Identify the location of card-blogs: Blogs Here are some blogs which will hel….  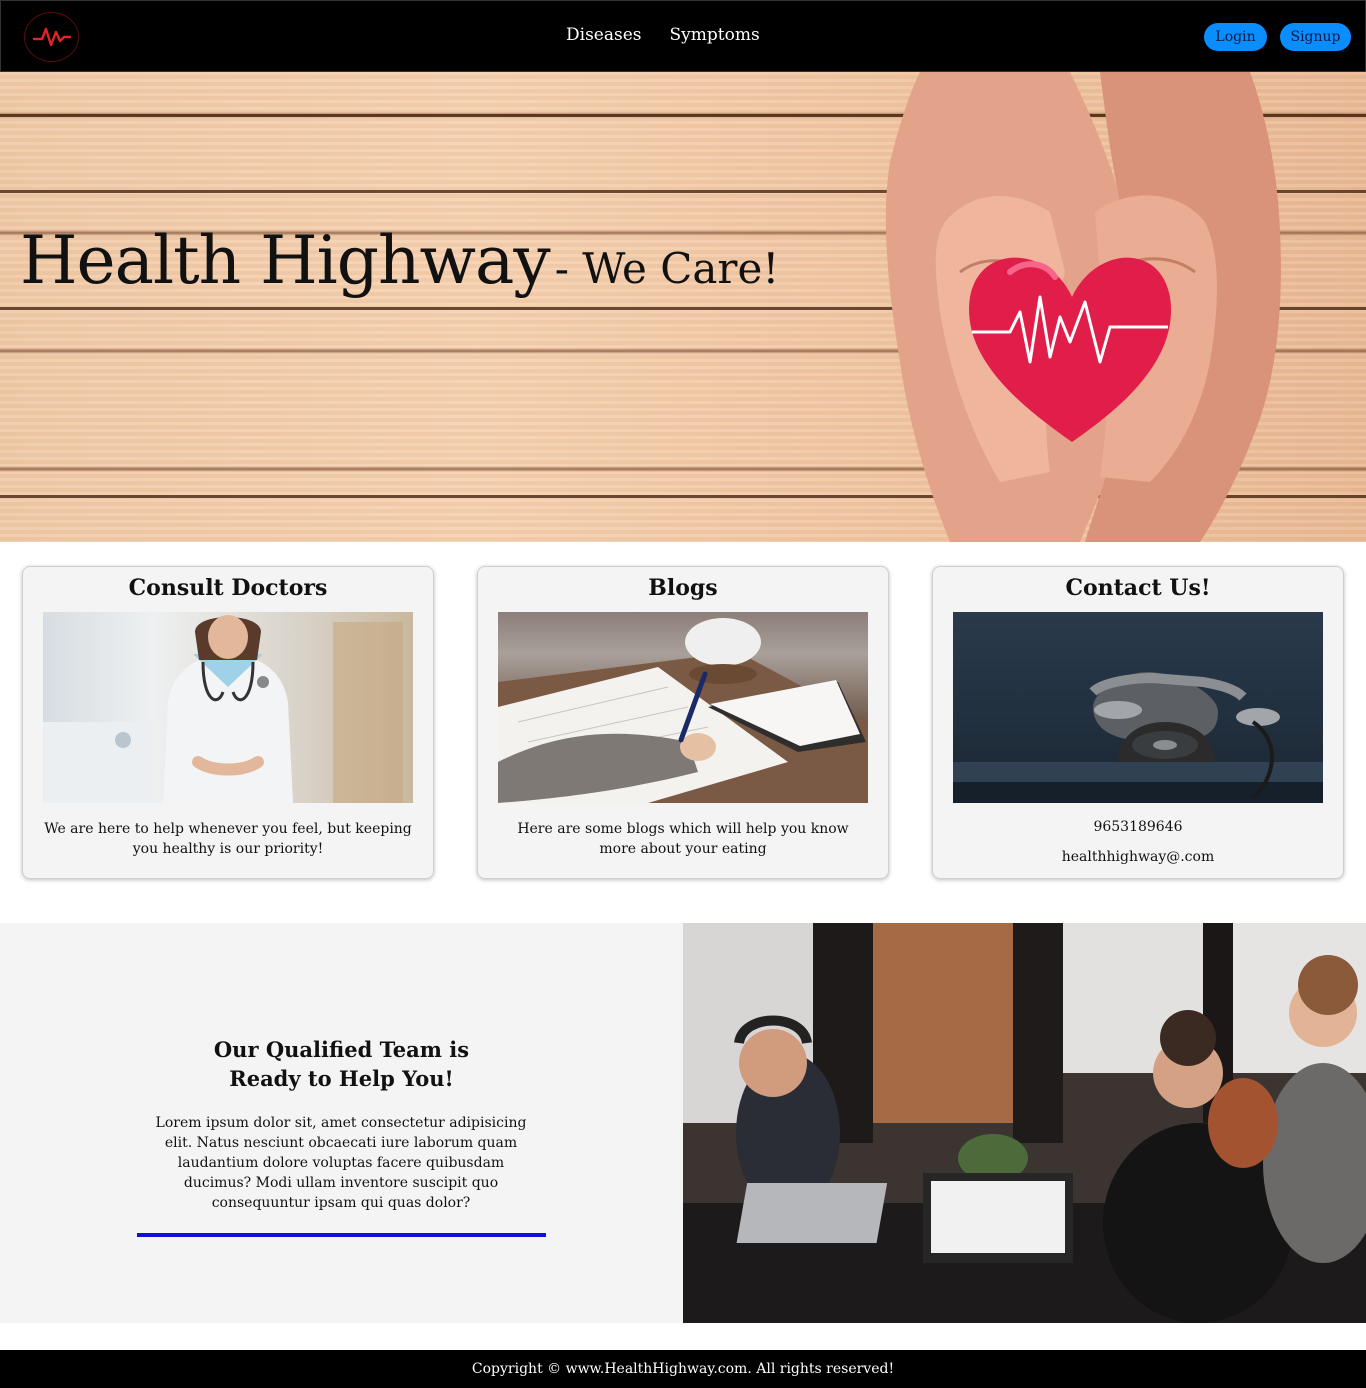
(683, 722).